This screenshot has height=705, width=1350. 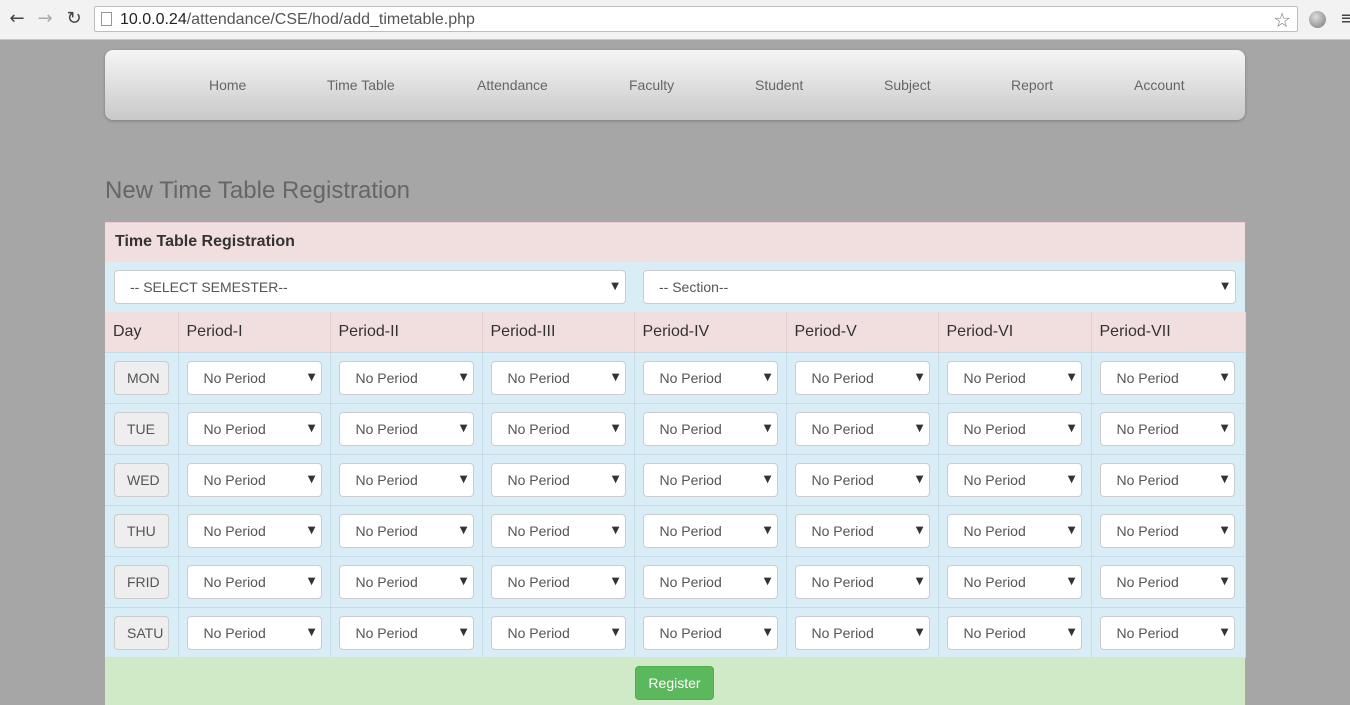 What do you see at coordinates (512, 85) in the screenshot?
I see `nav-attendance: Attendance` at bounding box center [512, 85].